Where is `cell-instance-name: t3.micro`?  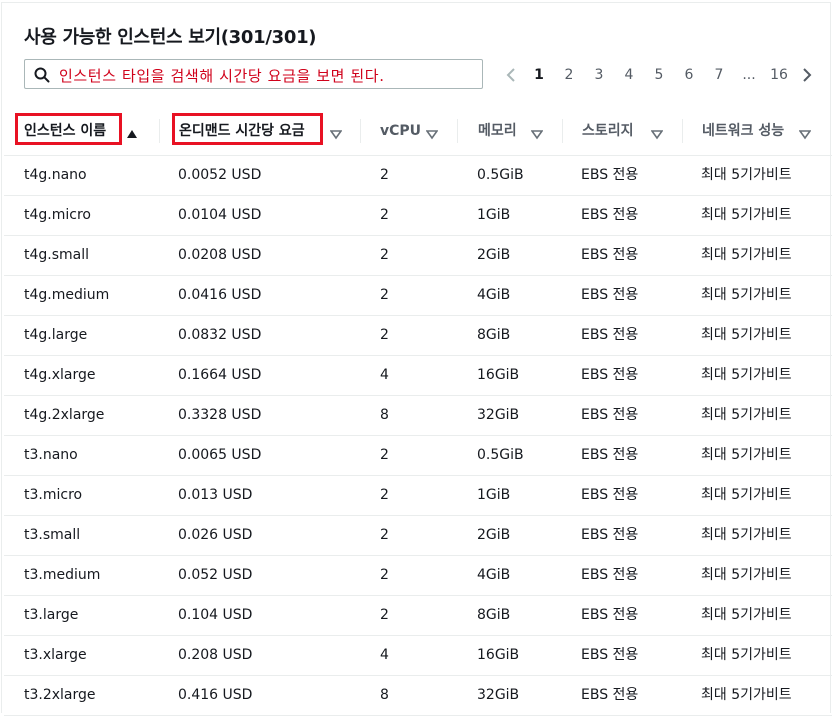
cell-instance-name: t3.micro is located at coordinates (53, 495).